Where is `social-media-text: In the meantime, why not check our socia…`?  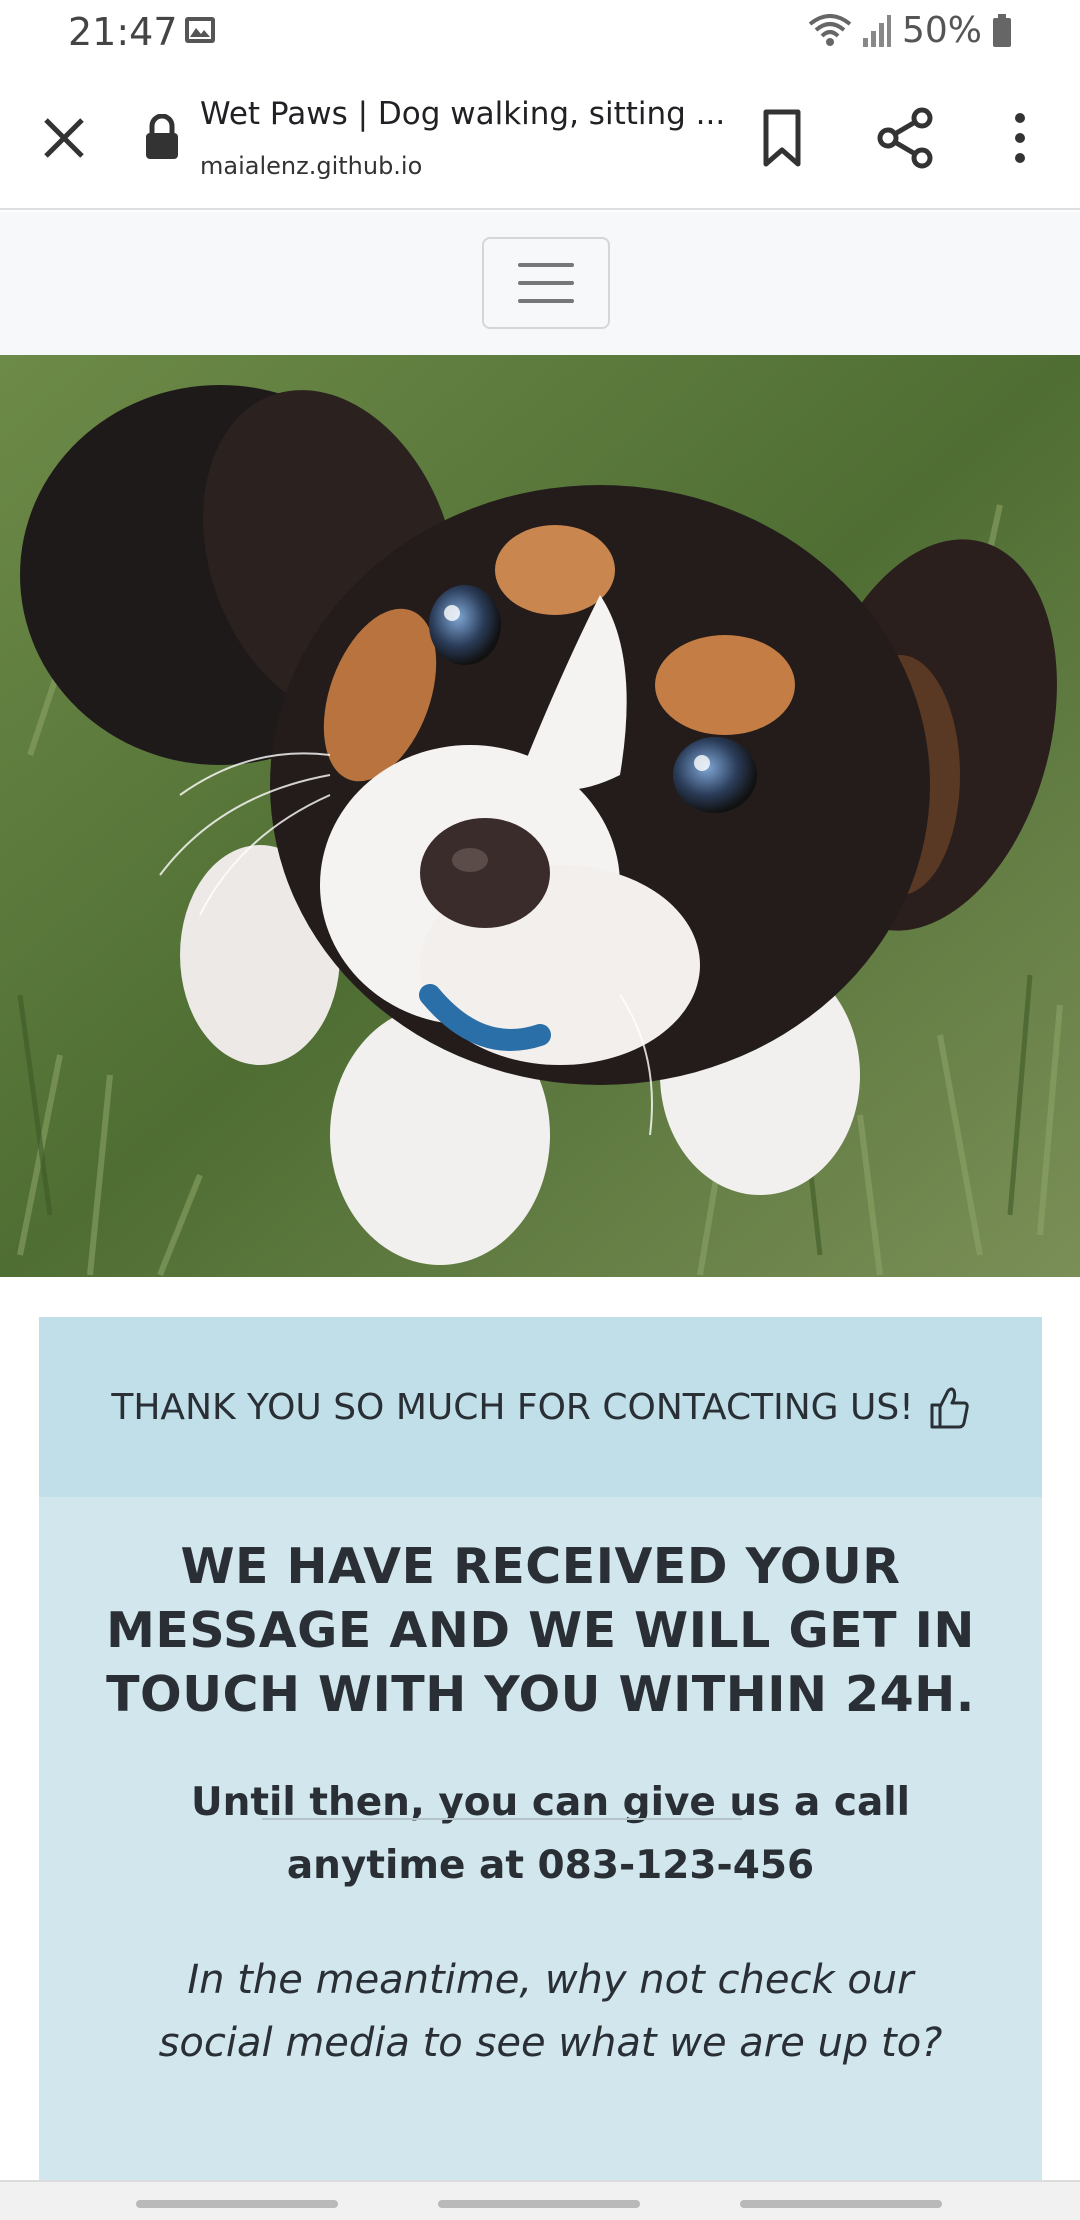 social-media-text: In the meantime, why not check our socia… is located at coordinates (540, 2012).